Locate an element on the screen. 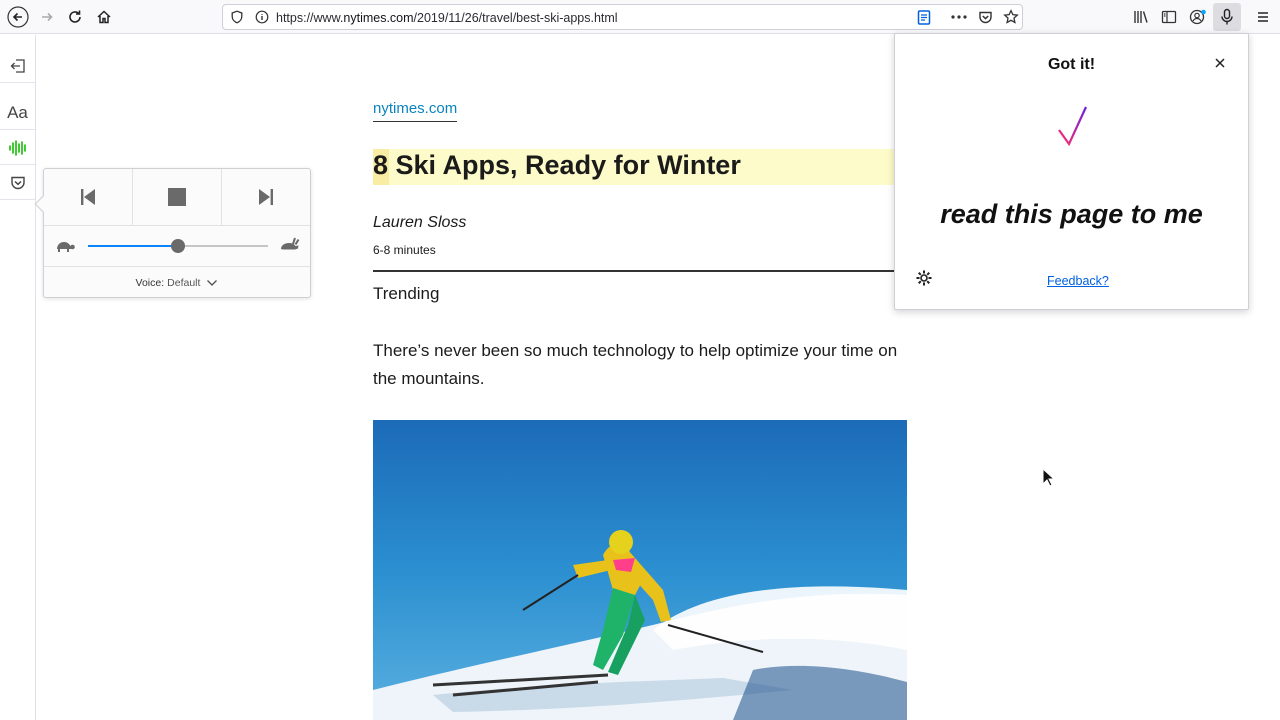 This screenshot has height=720, width=1280. voice-selector: Voice: Default is located at coordinates (177, 282).